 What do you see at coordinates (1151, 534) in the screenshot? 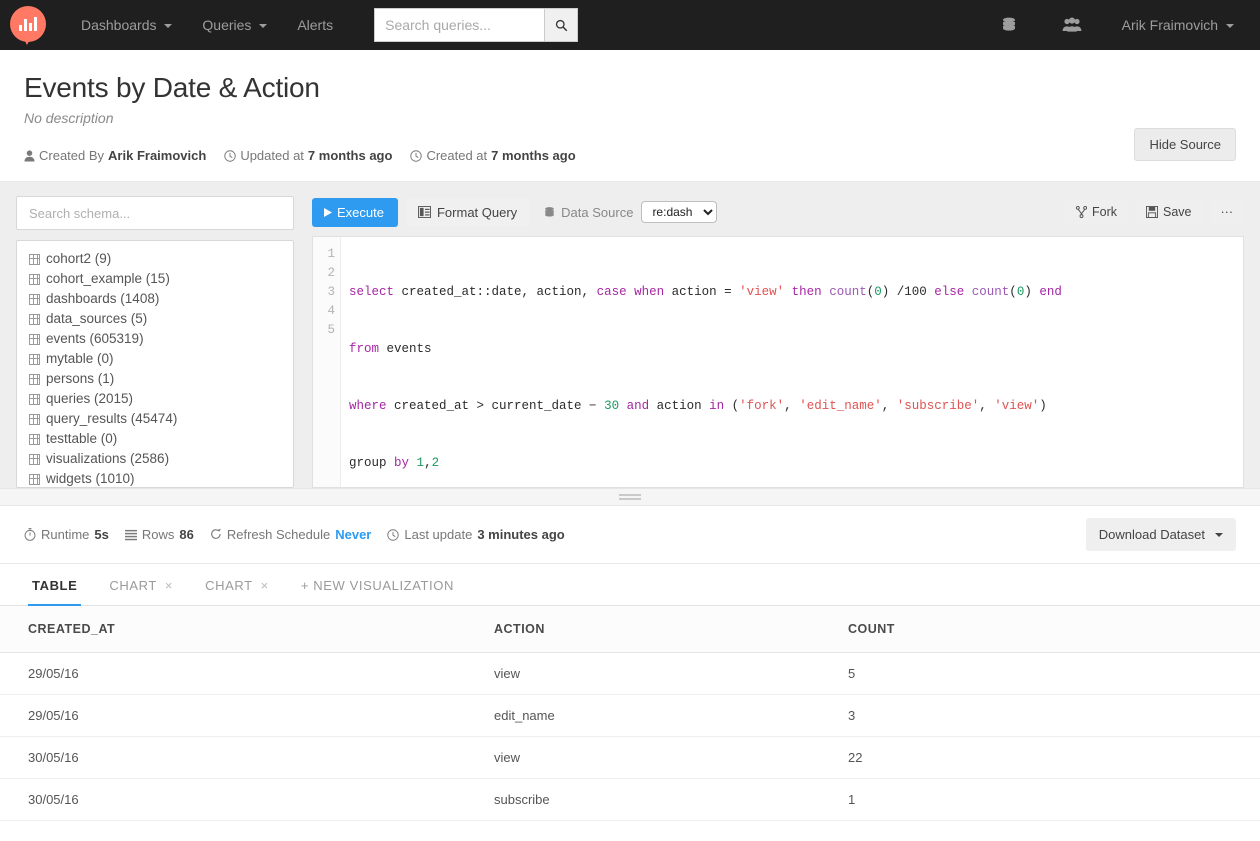
I see `download-dataset-label: Download Dataset` at bounding box center [1151, 534].